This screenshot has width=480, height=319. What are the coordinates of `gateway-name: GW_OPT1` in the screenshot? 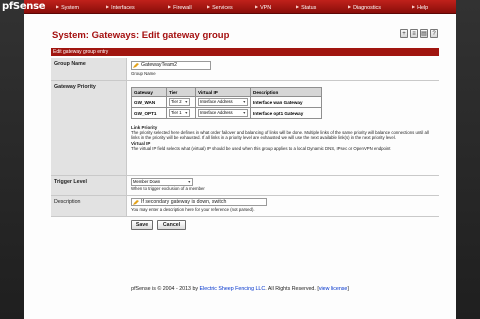 It's located at (149, 113).